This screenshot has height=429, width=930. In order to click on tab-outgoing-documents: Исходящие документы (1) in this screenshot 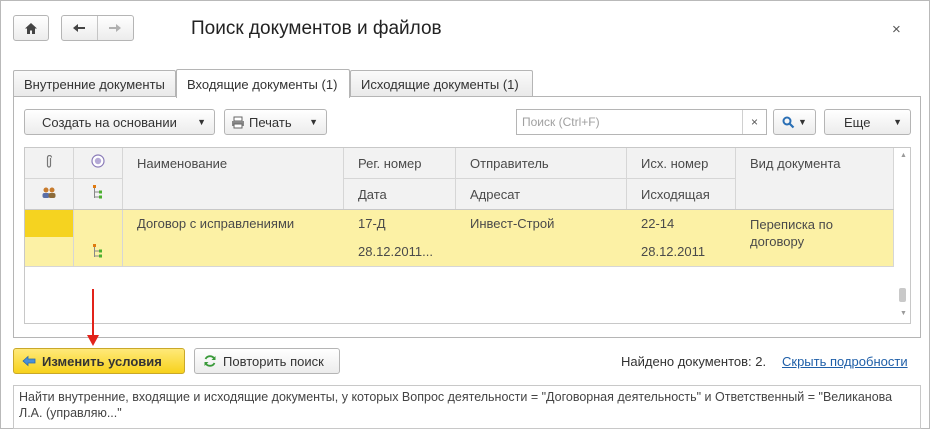, I will do `click(441, 83)`.